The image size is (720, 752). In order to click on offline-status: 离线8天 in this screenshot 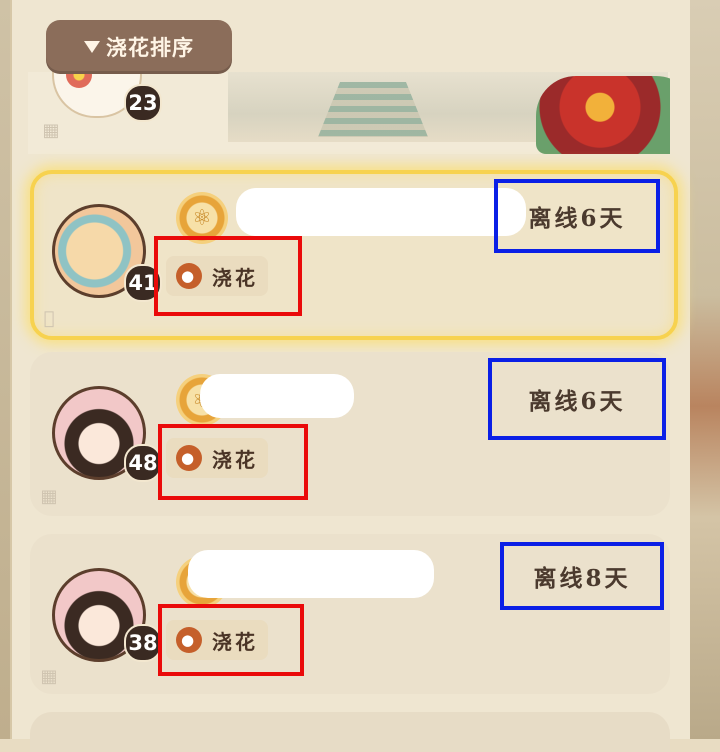, I will do `click(582, 576)`.